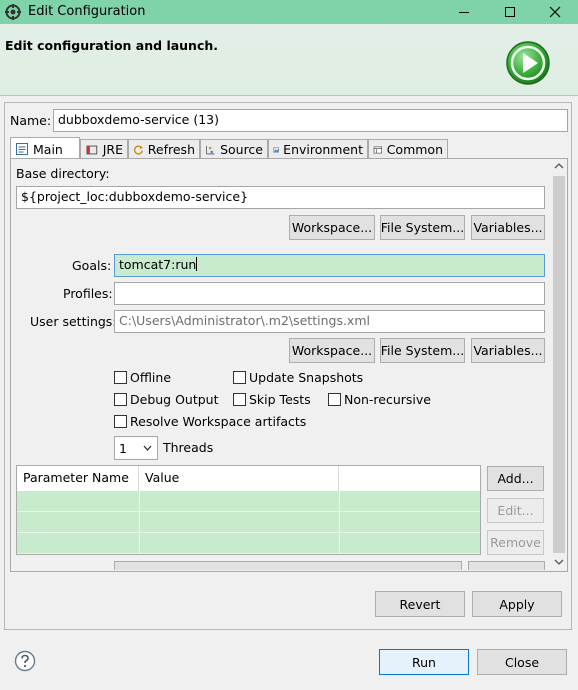 This screenshot has height=690, width=578. What do you see at coordinates (78, 478) in the screenshot?
I see `column-header-parameter-name: Parameter Name` at bounding box center [78, 478].